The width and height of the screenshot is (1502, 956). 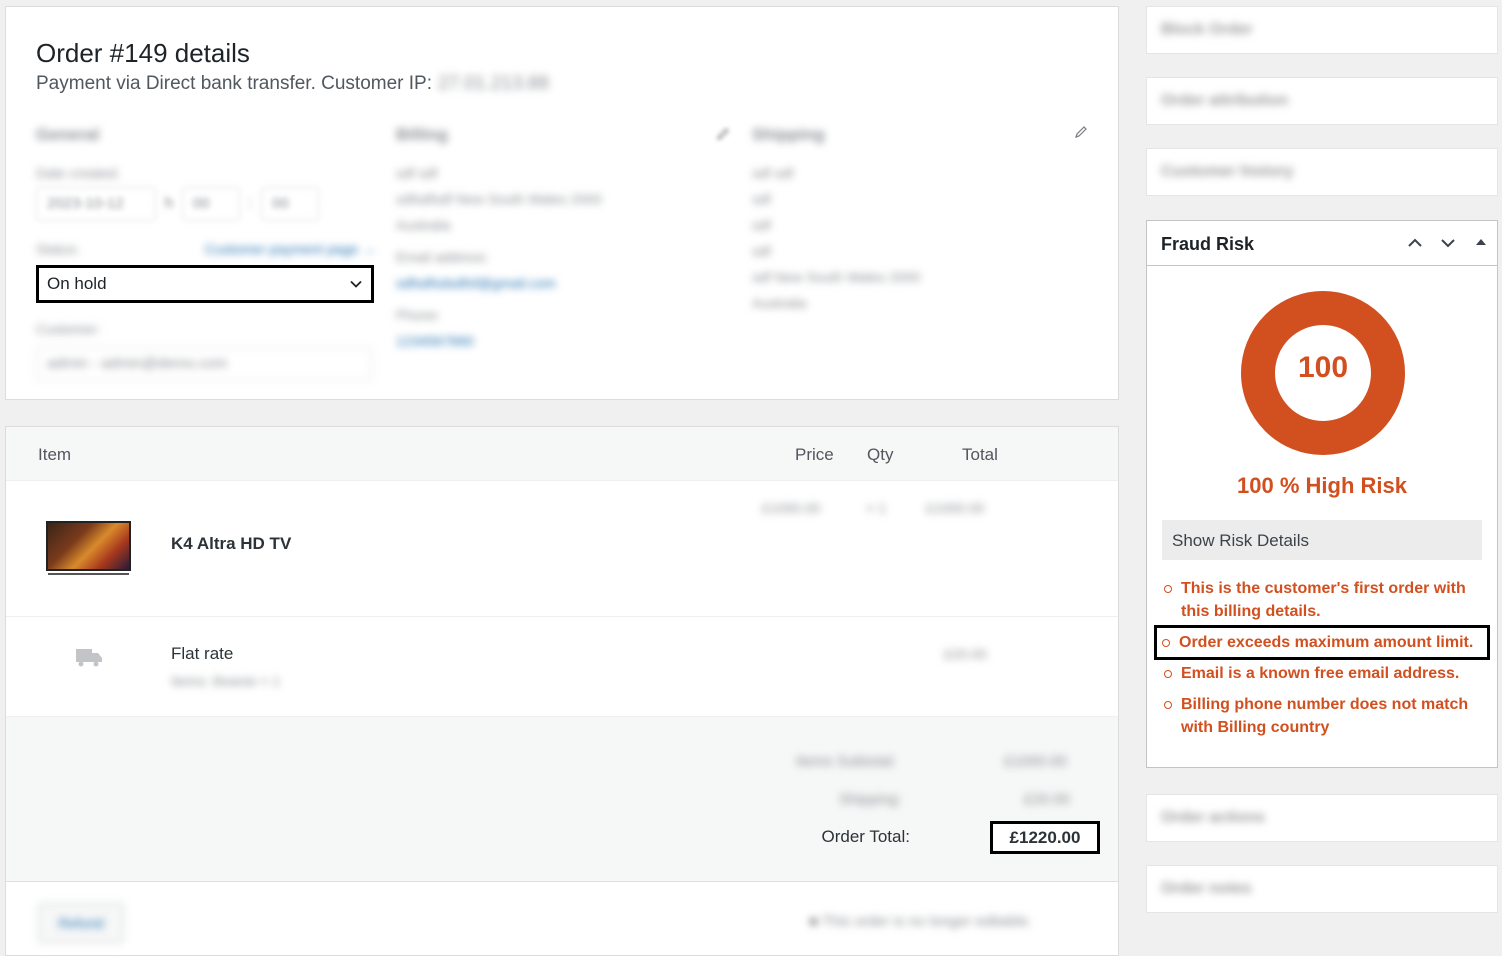 What do you see at coordinates (442, 257) in the screenshot?
I see `billing-email-label: Email address:` at bounding box center [442, 257].